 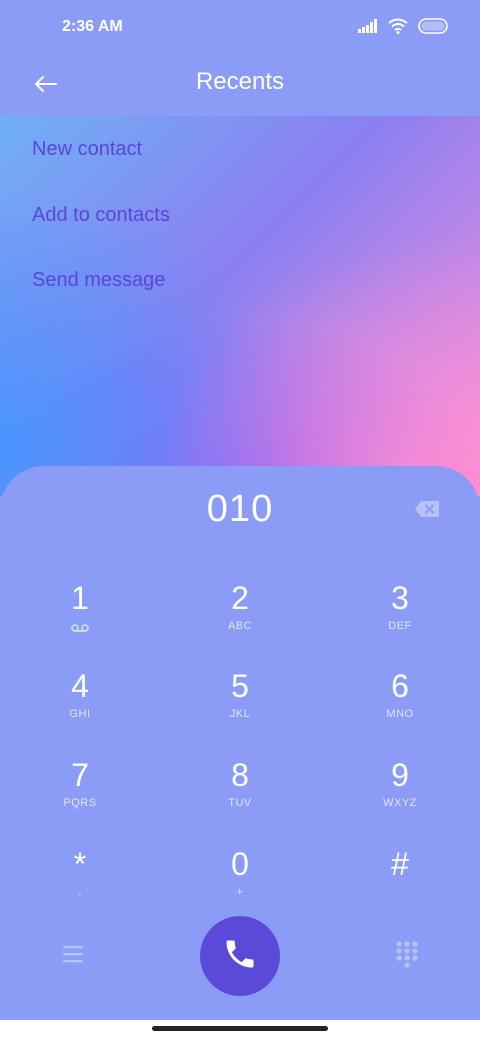 What do you see at coordinates (407, 954) in the screenshot?
I see `keypad-icon` at bounding box center [407, 954].